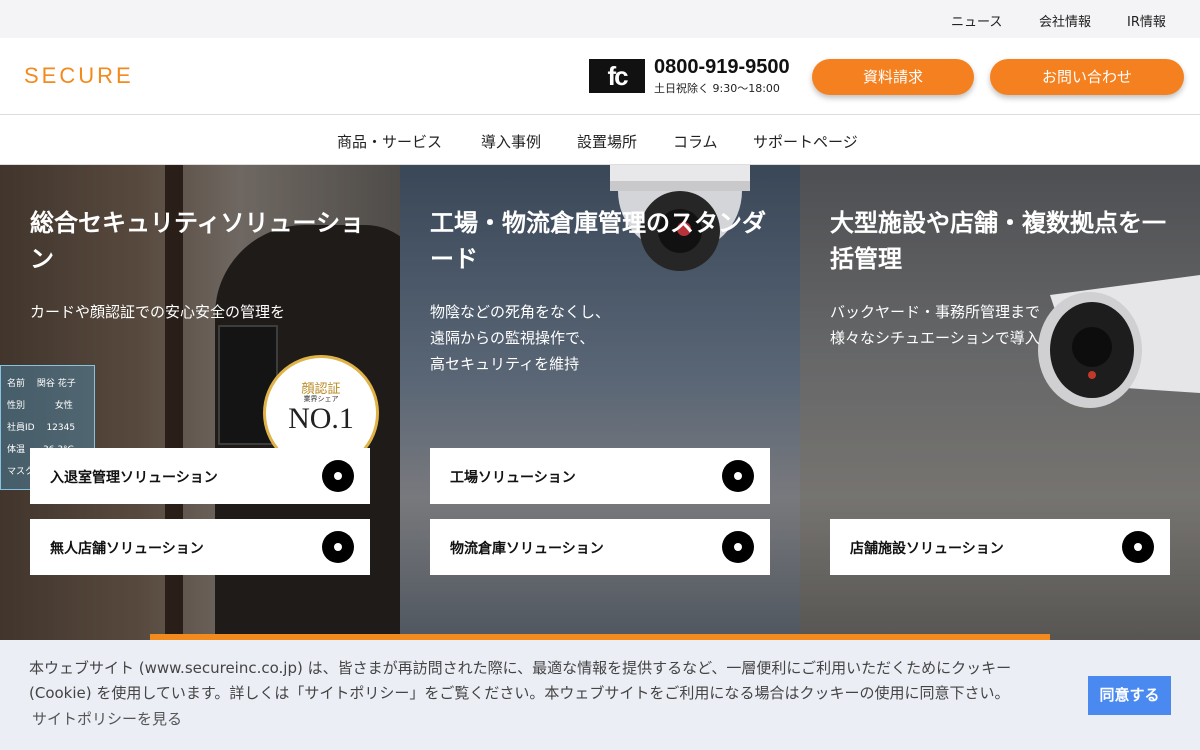 The image size is (1200, 750). What do you see at coordinates (511, 141) in the screenshot?
I see `nav-item-cases: 導入事例` at bounding box center [511, 141].